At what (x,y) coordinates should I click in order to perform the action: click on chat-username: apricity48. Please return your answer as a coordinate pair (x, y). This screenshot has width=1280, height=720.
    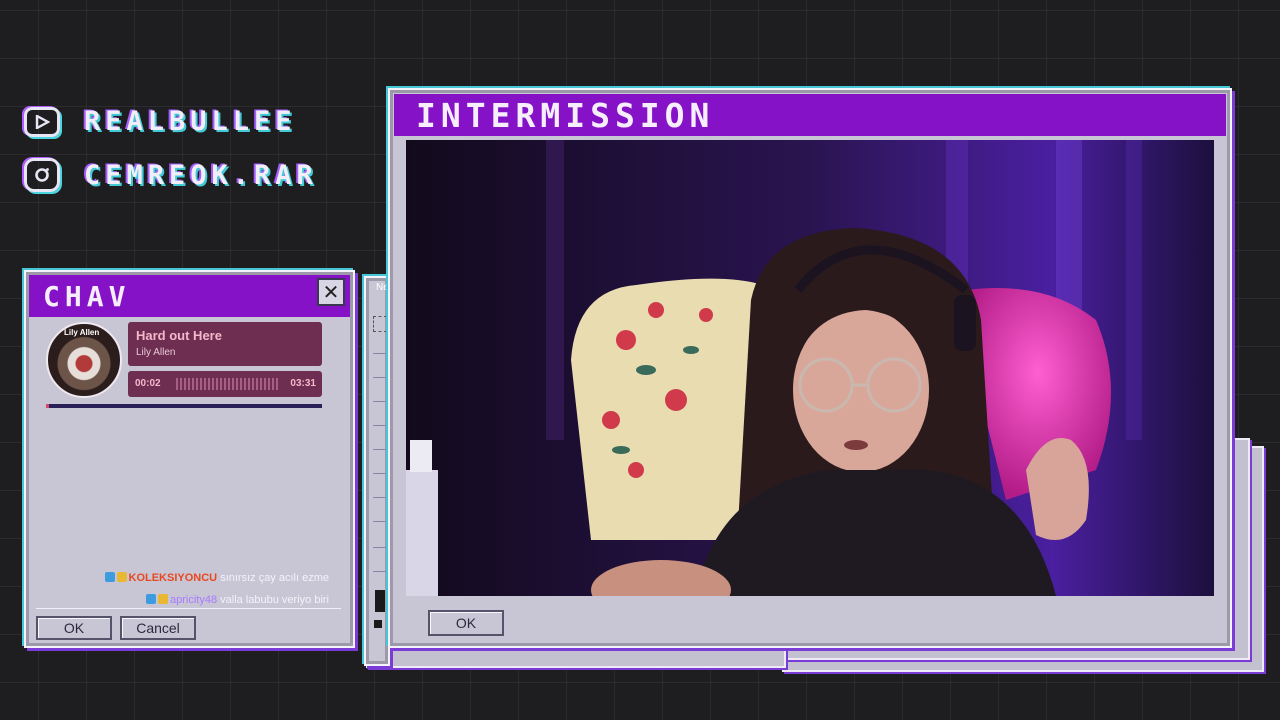
    Looking at the image, I should click on (193, 600).